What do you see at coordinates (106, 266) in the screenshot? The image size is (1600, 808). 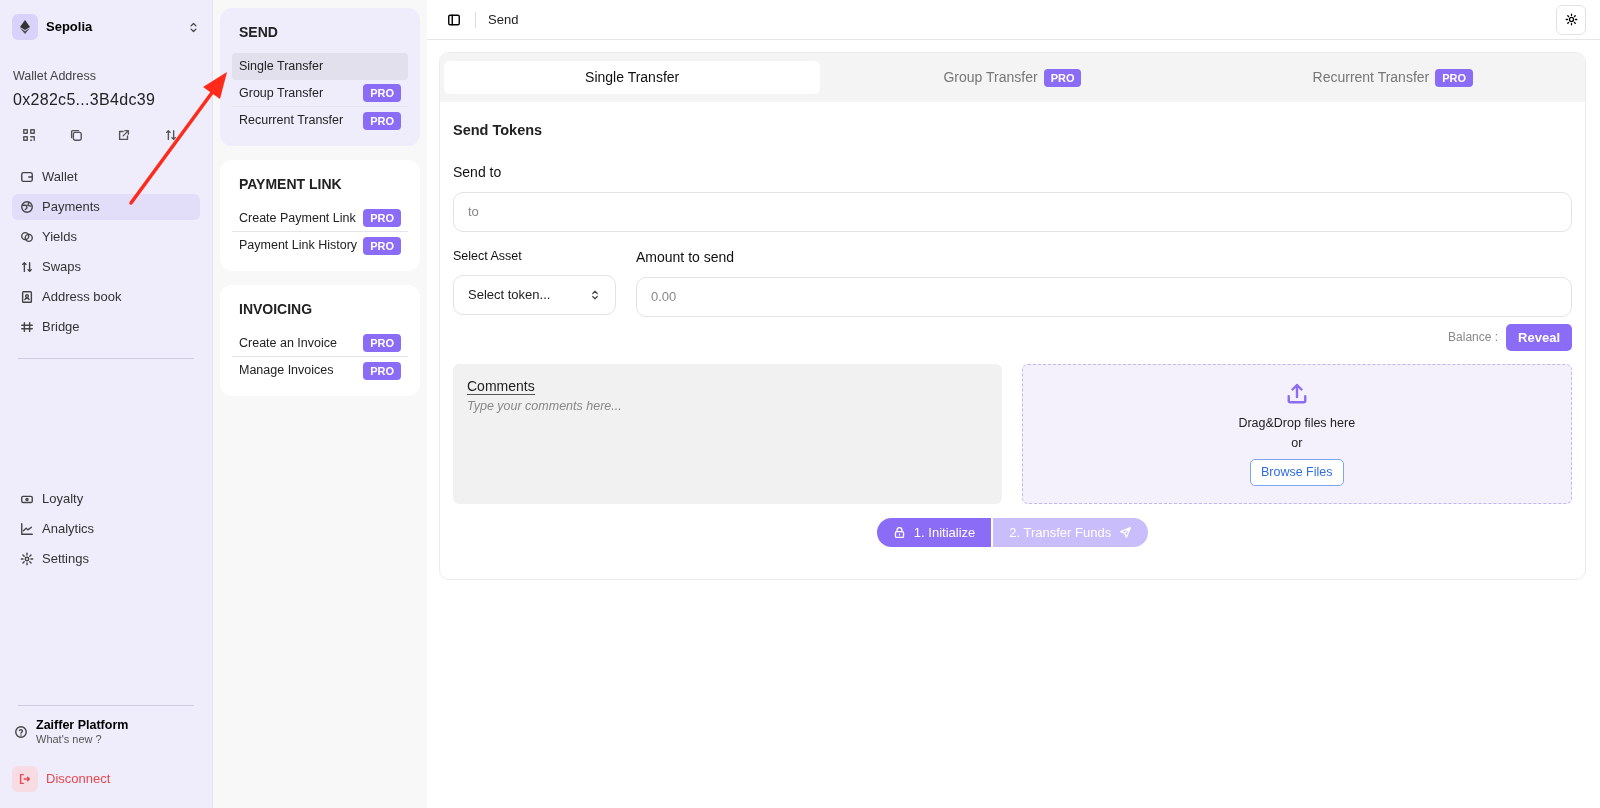 I see `nav-item: Swaps` at bounding box center [106, 266].